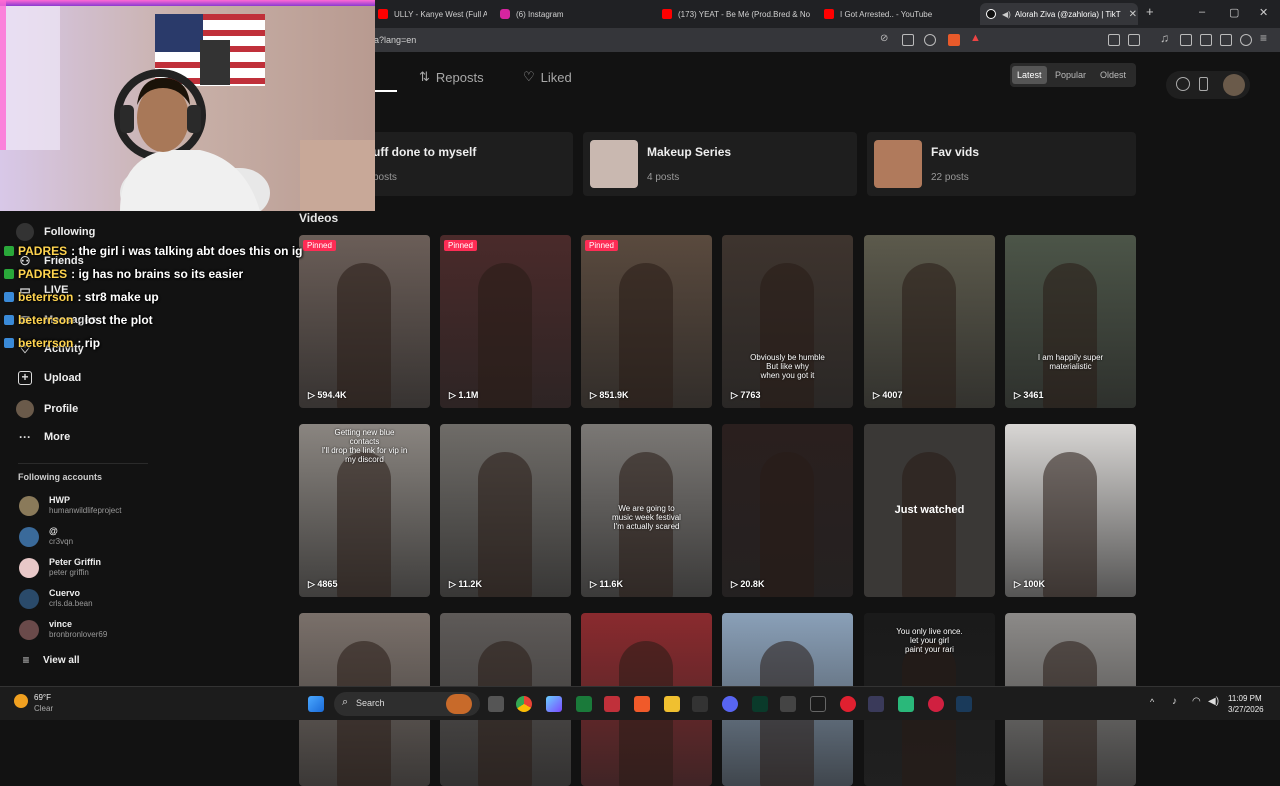  What do you see at coordinates (1174, 701) in the screenshot?
I see `microphone-icon: ♪` at bounding box center [1174, 701].